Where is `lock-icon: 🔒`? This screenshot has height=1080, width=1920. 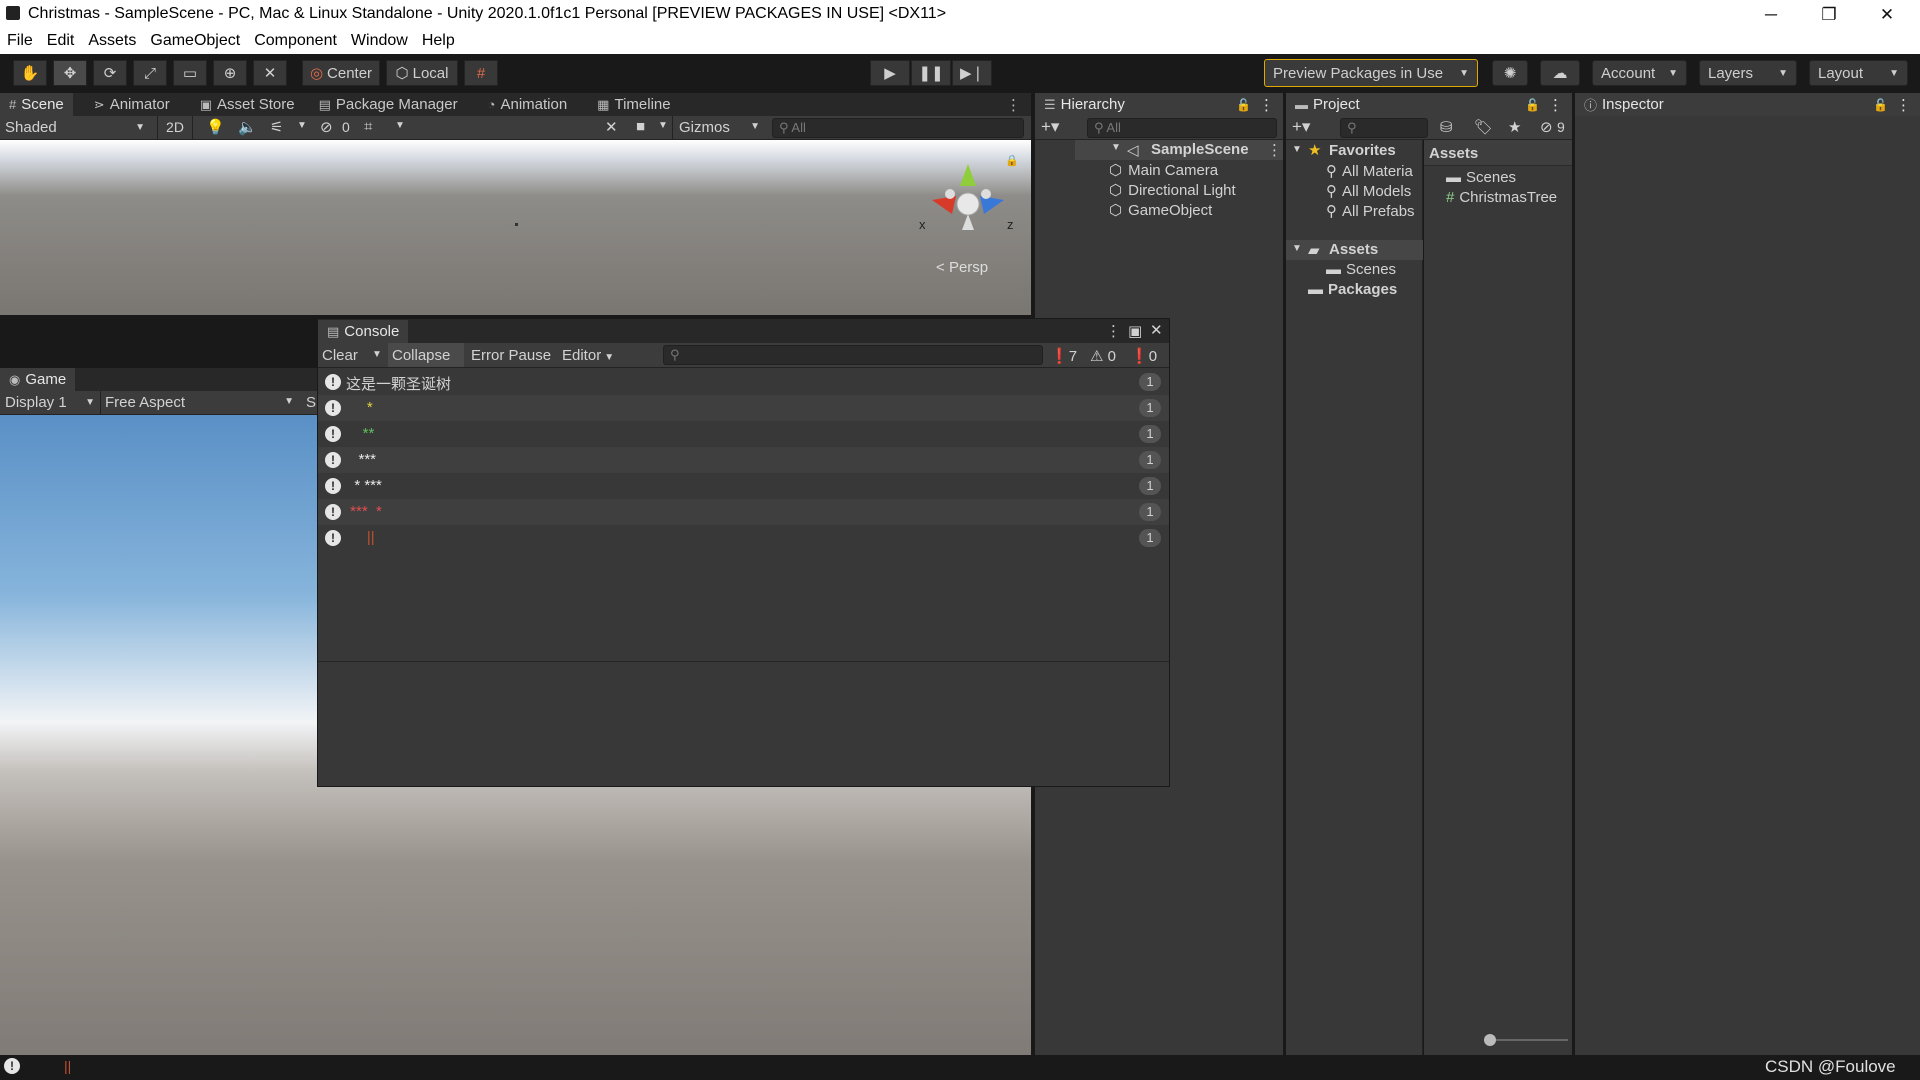 lock-icon: 🔒 is located at coordinates (1012, 160).